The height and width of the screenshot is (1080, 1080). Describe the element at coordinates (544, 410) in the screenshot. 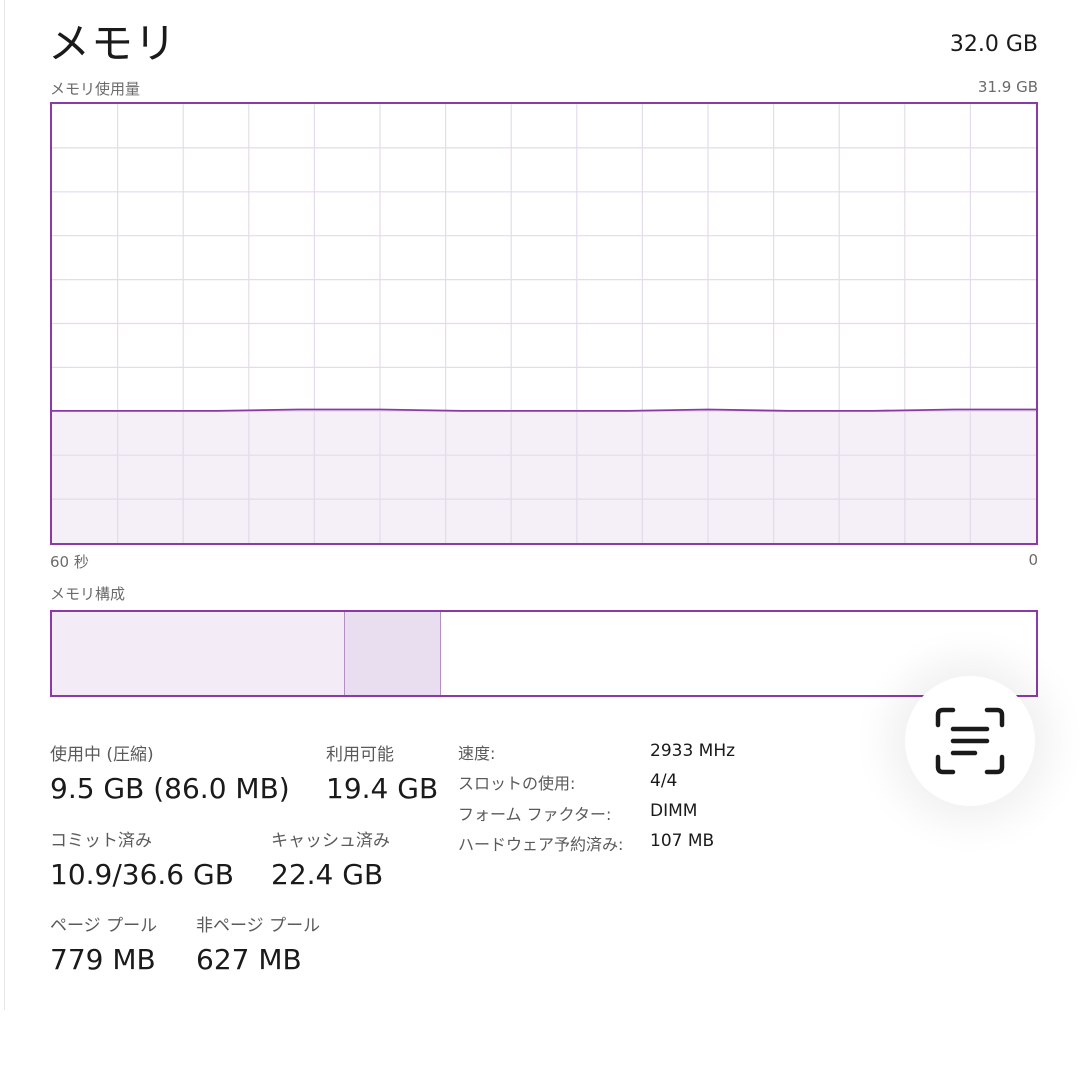

I see `memory-usage-line` at that location.